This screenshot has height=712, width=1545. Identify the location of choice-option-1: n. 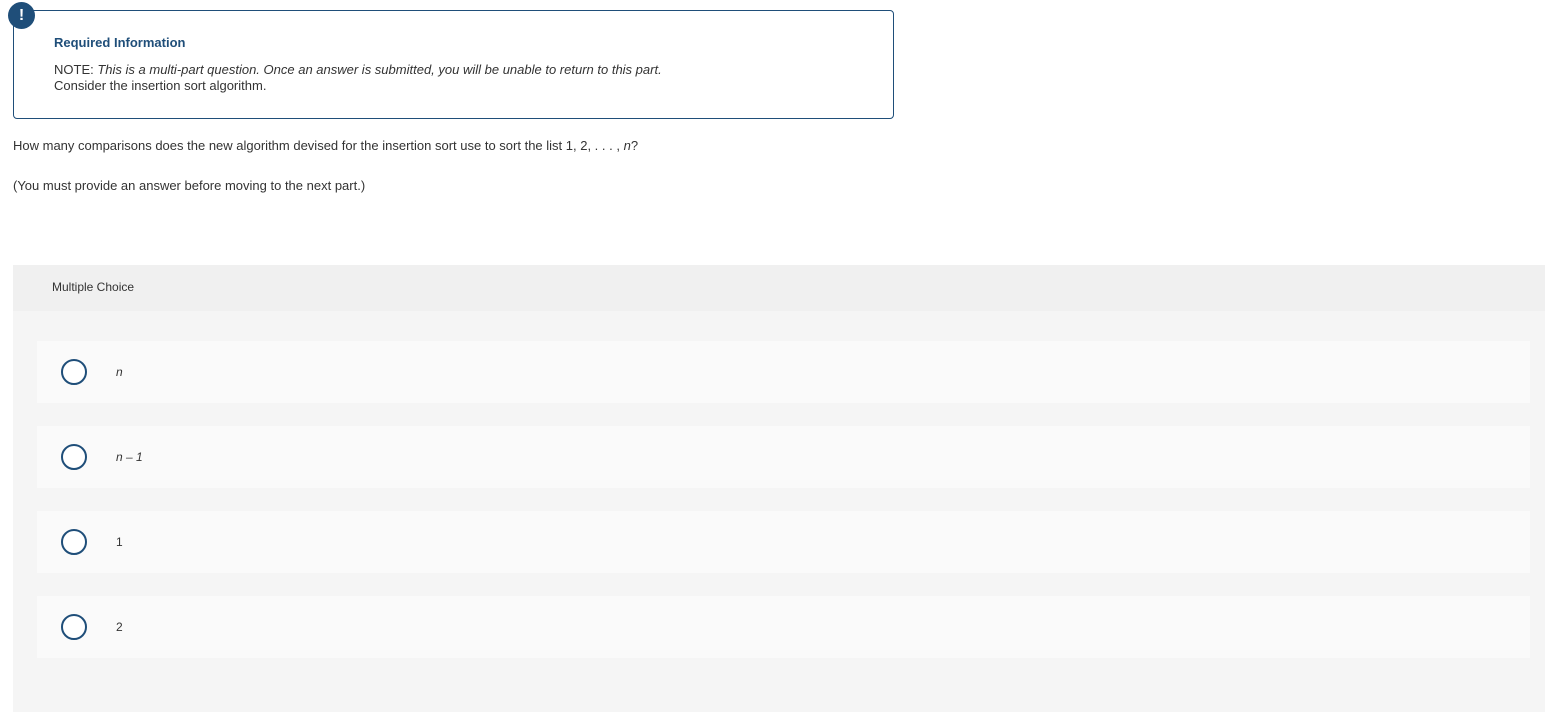
(783, 372).